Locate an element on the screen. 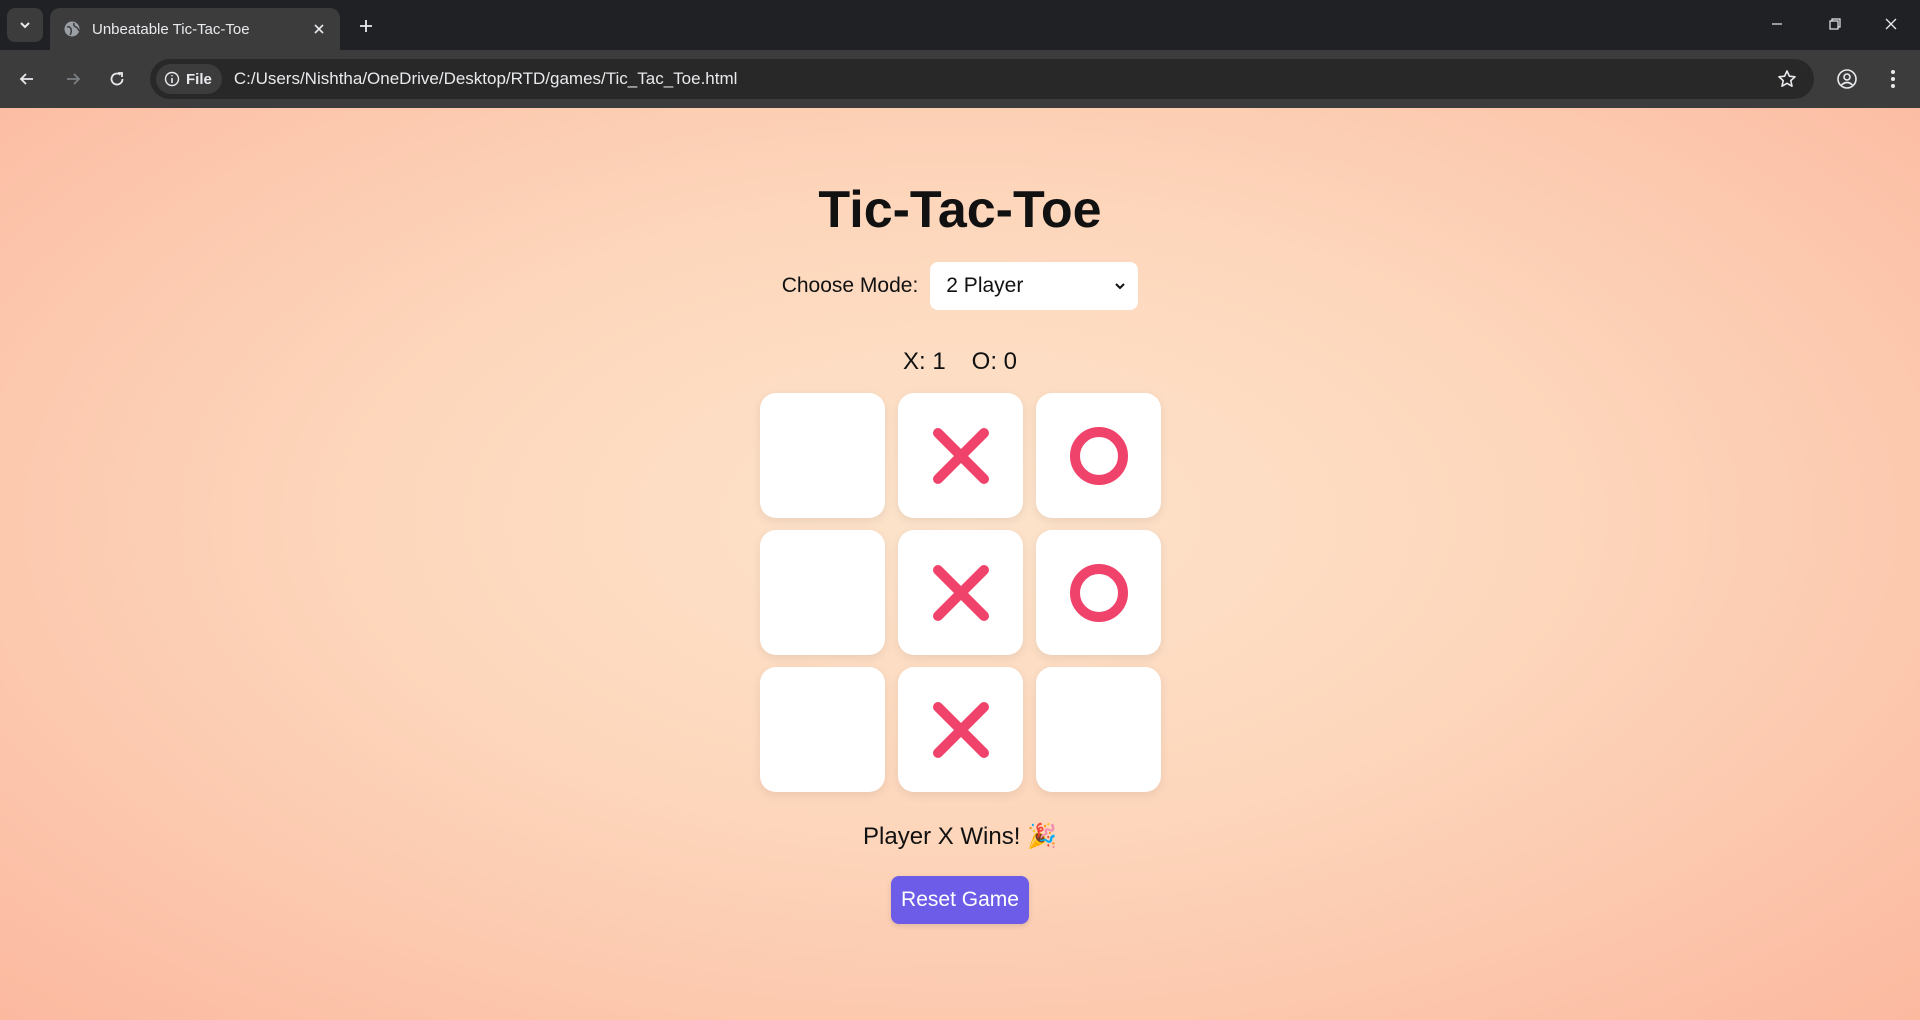 This screenshot has width=1920, height=1020. minimize-icon is located at coordinates (1777, 24).